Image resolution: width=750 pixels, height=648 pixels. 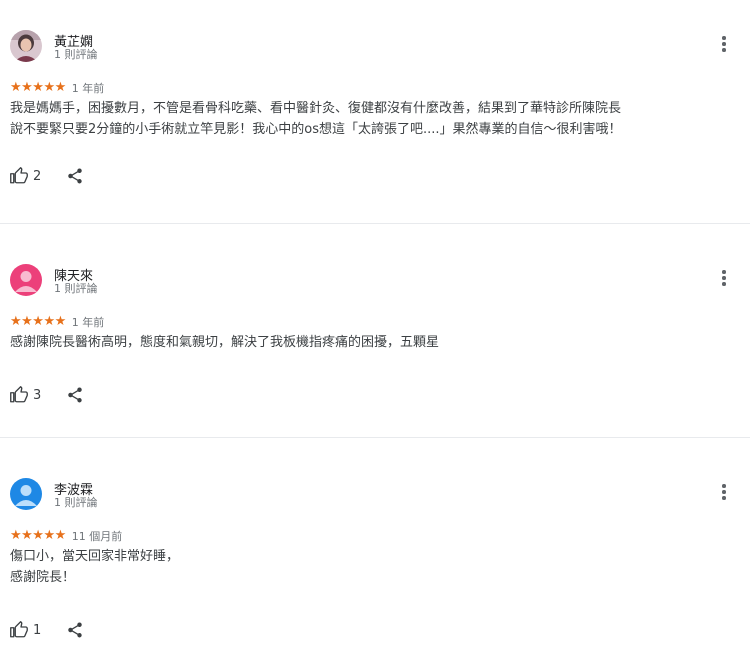 What do you see at coordinates (37, 395) in the screenshot?
I see `like-count: 3` at bounding box center [37, 395].